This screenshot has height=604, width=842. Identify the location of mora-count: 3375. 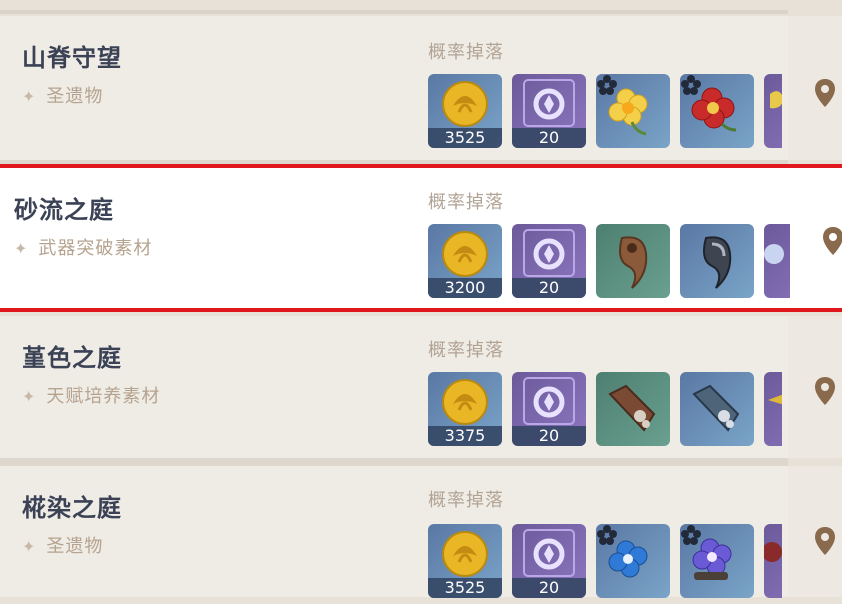
(465, 436).